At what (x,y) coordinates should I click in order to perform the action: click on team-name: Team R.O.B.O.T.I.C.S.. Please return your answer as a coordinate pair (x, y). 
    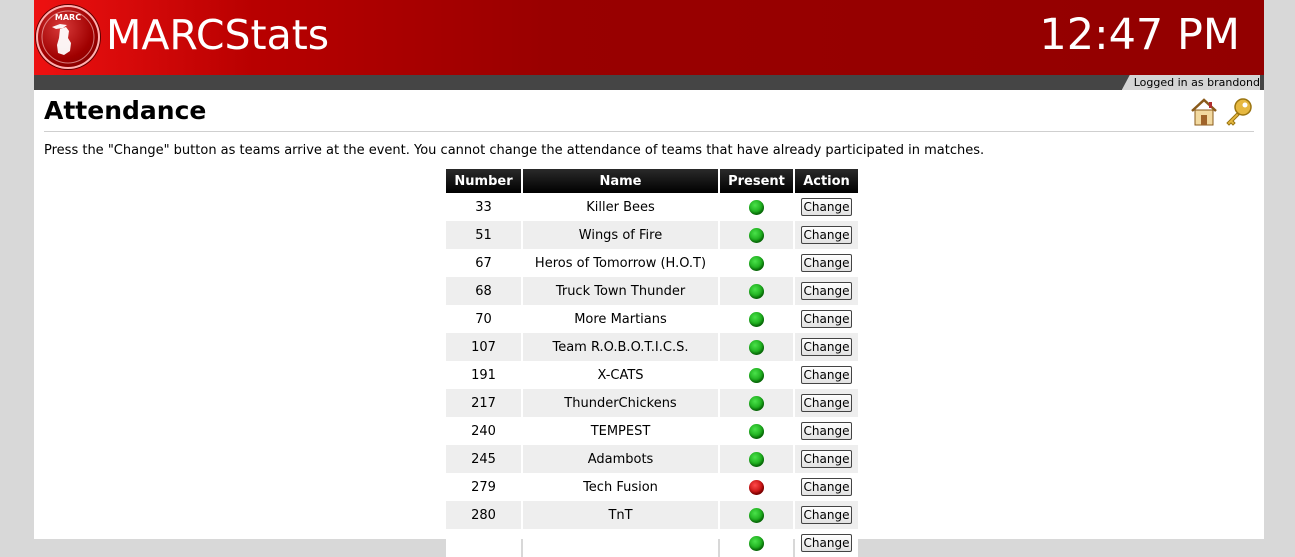
    Looking at the image, I should click on (620, 347).